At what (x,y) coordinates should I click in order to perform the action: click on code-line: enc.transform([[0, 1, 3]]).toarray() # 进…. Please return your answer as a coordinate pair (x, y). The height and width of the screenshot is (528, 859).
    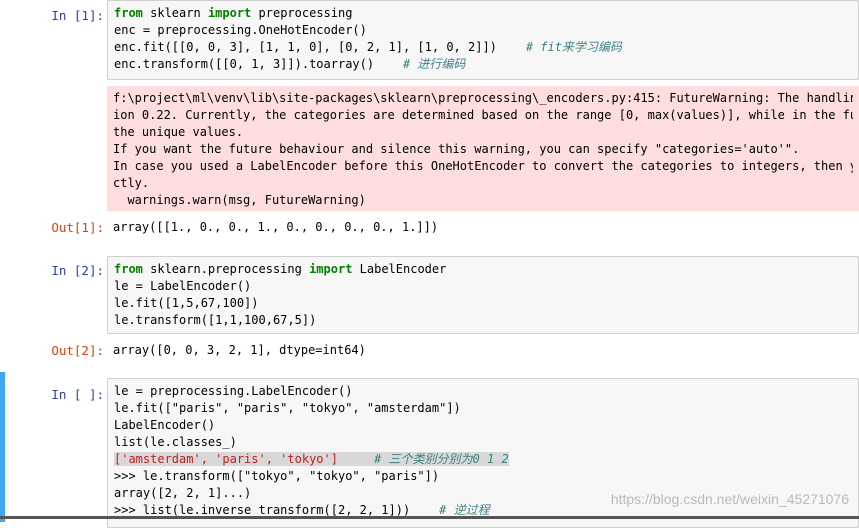
    Looking at the image, I should click on (290, 64).